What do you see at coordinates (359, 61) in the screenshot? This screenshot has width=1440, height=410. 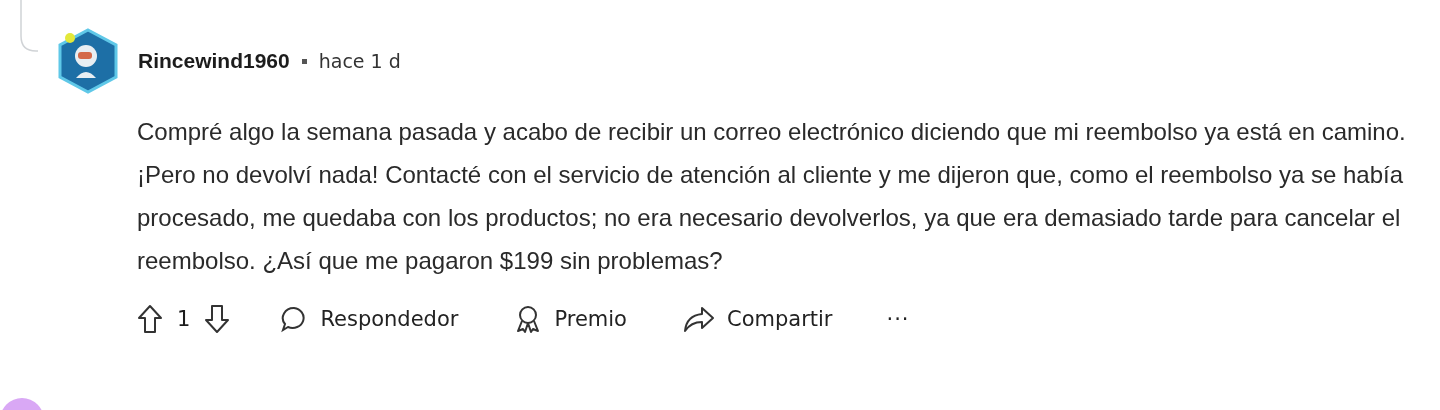 I see `timestamp: hace 1 d` at bounding box center [359, 61].